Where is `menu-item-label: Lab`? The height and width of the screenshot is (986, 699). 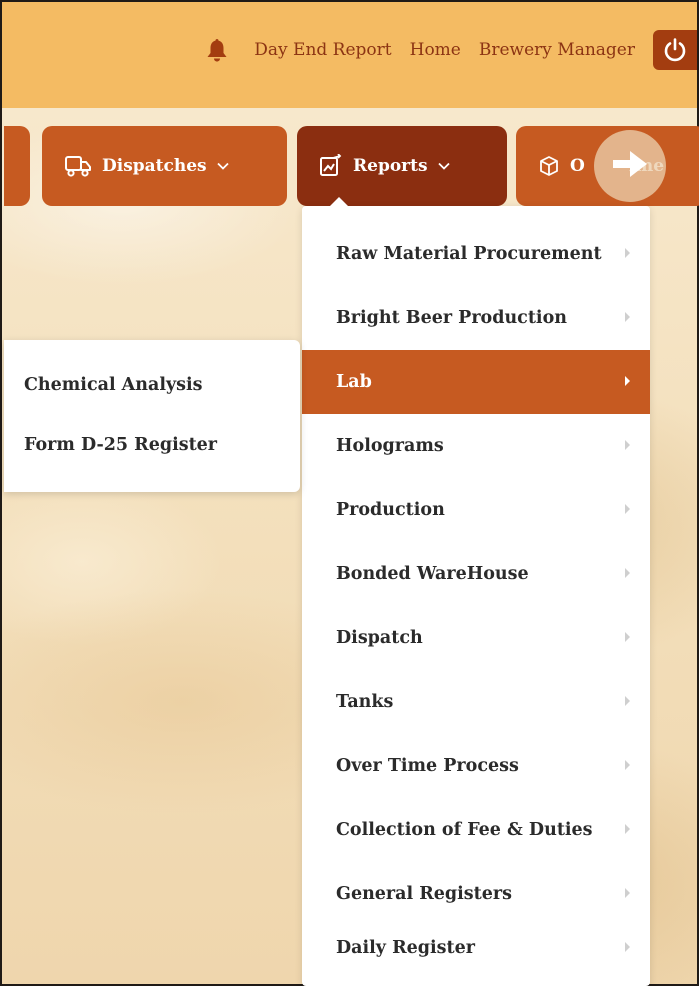
menu-item-label: Lab is located at coordinates (354, 382).